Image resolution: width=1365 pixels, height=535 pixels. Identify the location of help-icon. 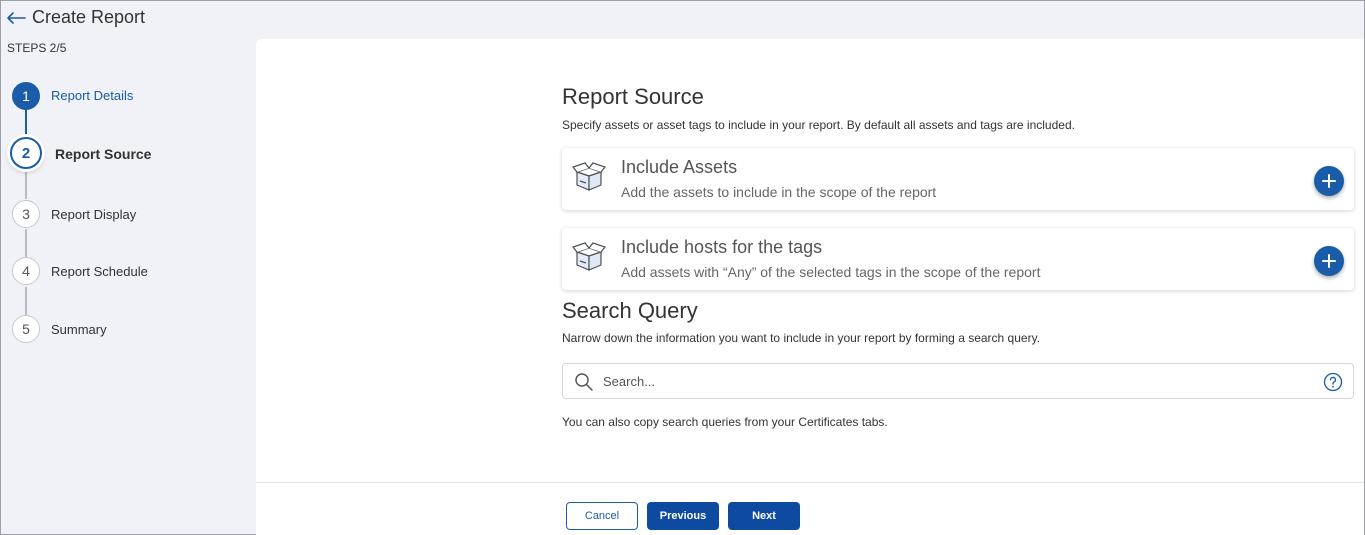
(1333, 382).